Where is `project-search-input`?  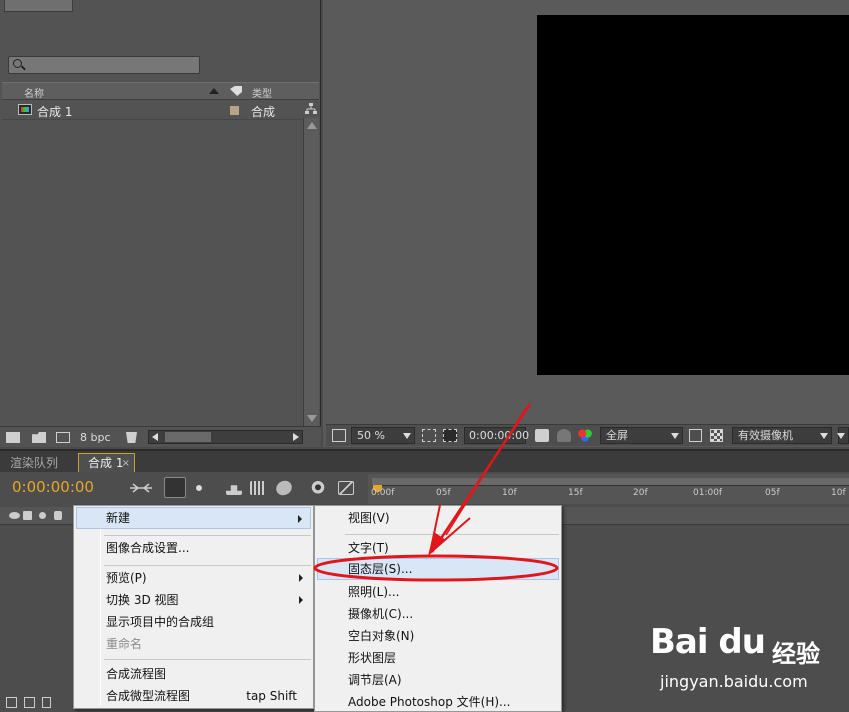
project-search-input is located at coordinates (104, 65).